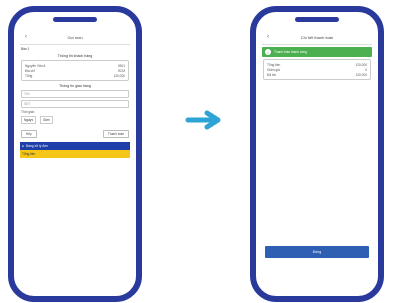 Image resolution: width=399 pixels, height=303 pixels. I want to click on row-label: Địa chỉ, so click(30, 70).